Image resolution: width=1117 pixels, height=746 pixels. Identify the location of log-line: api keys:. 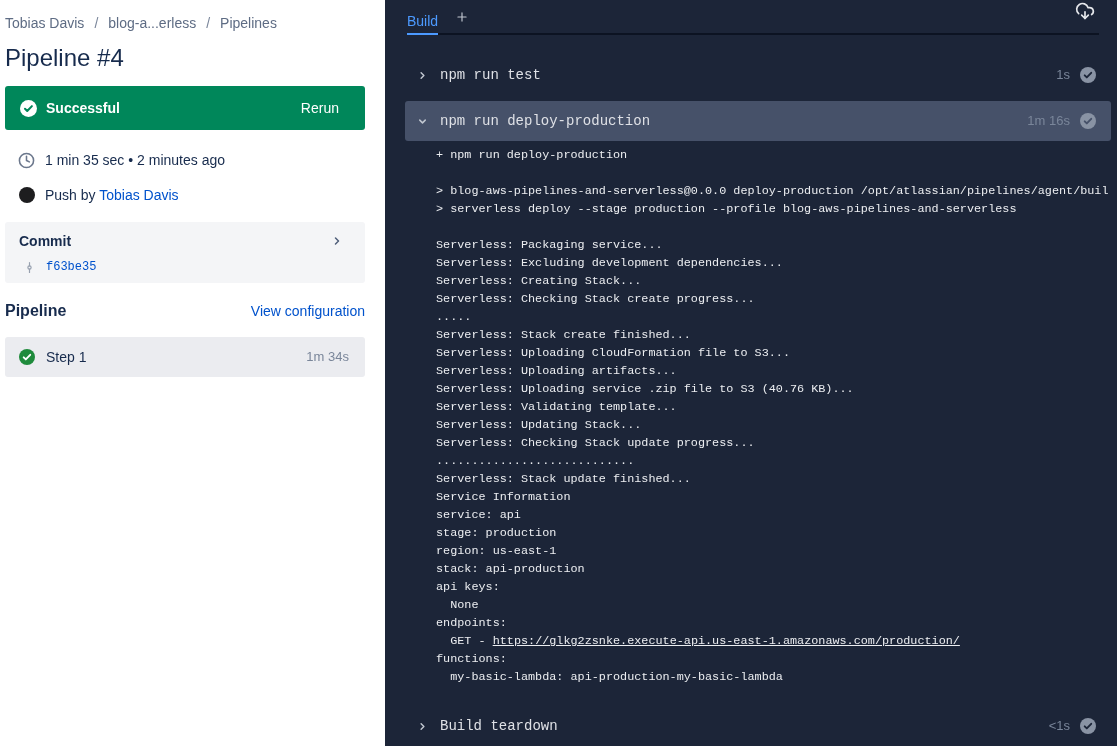
(468, 587).